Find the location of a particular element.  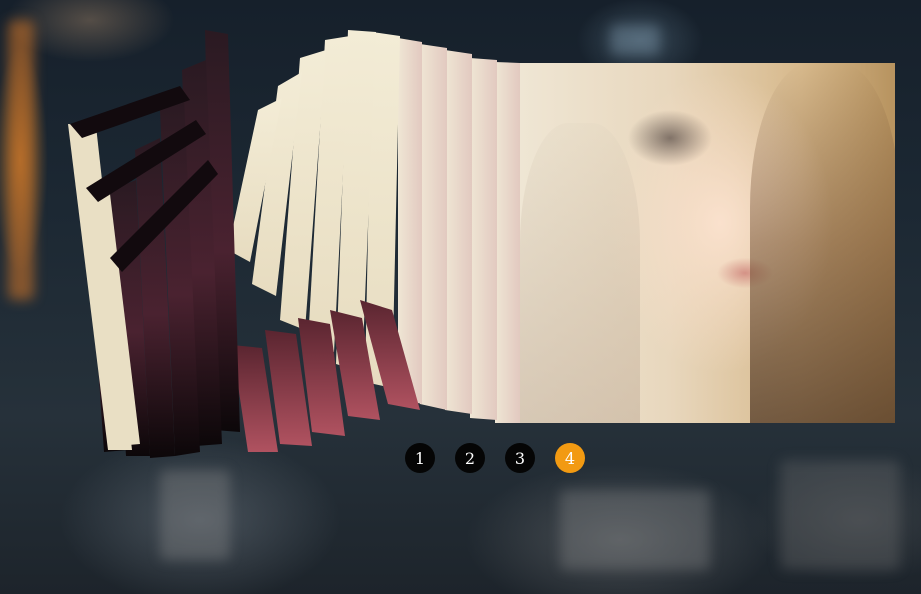

page-dot-1: 1 is located at coordinates (420, 458).